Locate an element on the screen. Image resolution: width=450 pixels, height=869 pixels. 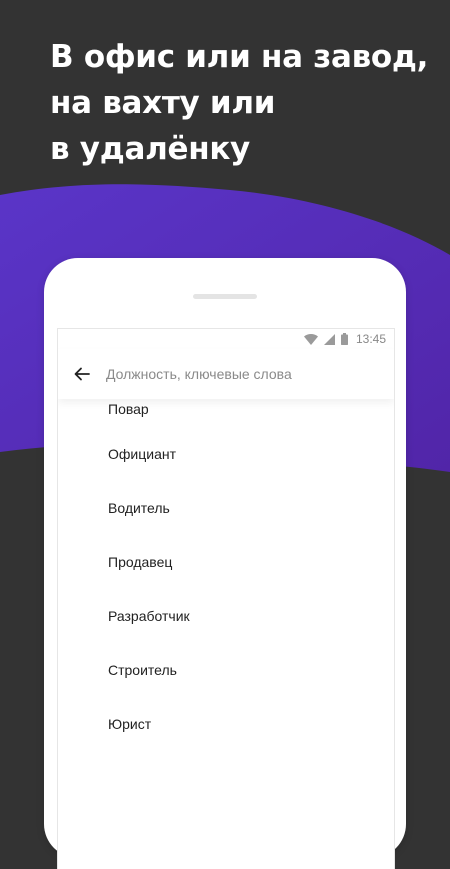
suggestion-item: Повар is located at coordinates (226, 414).